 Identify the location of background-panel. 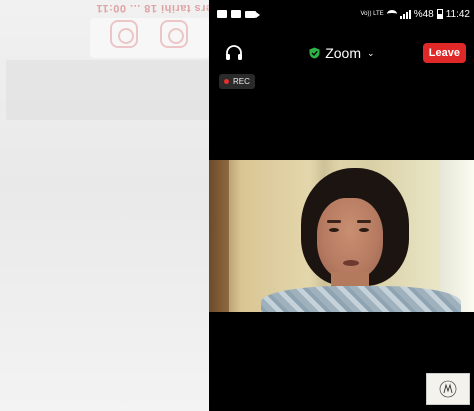
(107, 90).